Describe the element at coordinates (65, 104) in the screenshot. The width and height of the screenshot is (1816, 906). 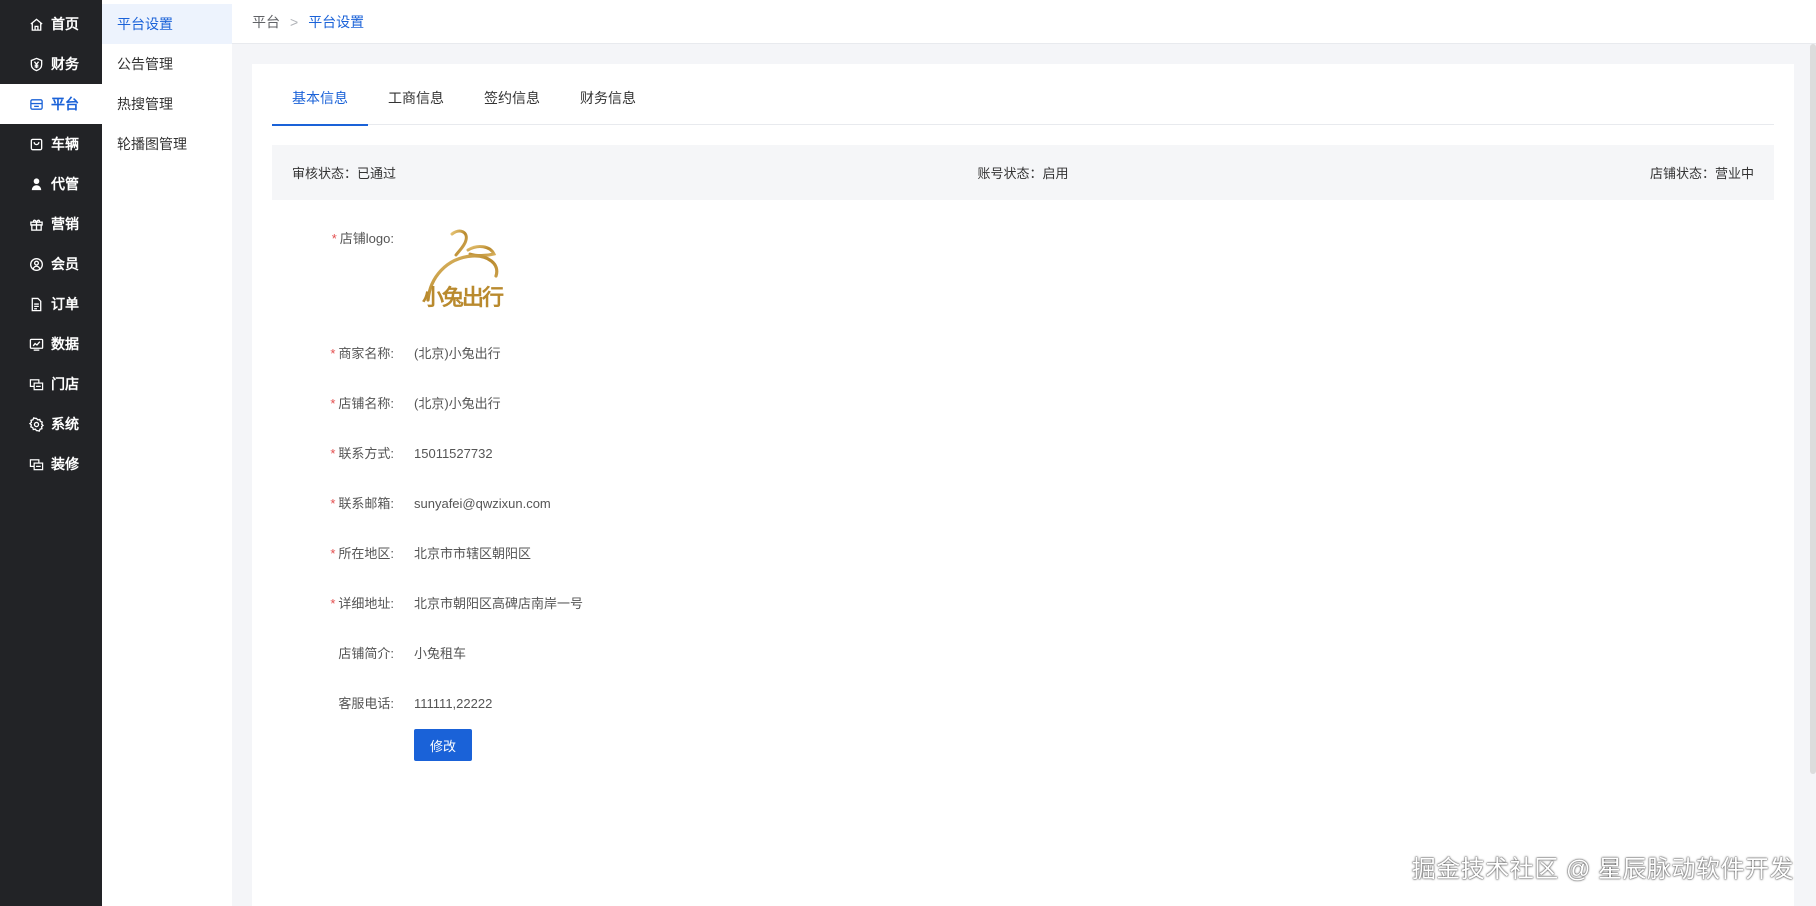
I see `nav-item-label: 平台` at that location.